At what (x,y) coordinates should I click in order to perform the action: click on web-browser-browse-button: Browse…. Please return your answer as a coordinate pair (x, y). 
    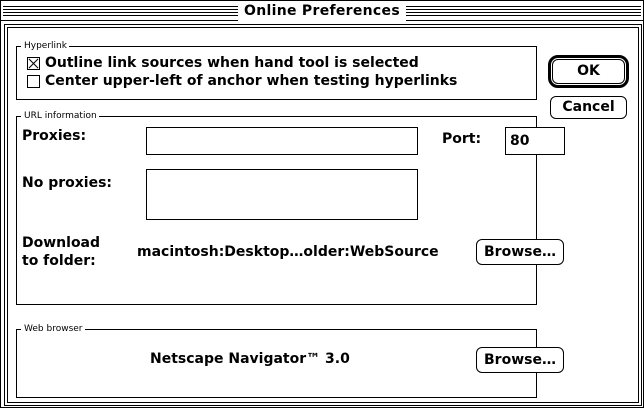
    Looking at the image, I should click on (520, 360).